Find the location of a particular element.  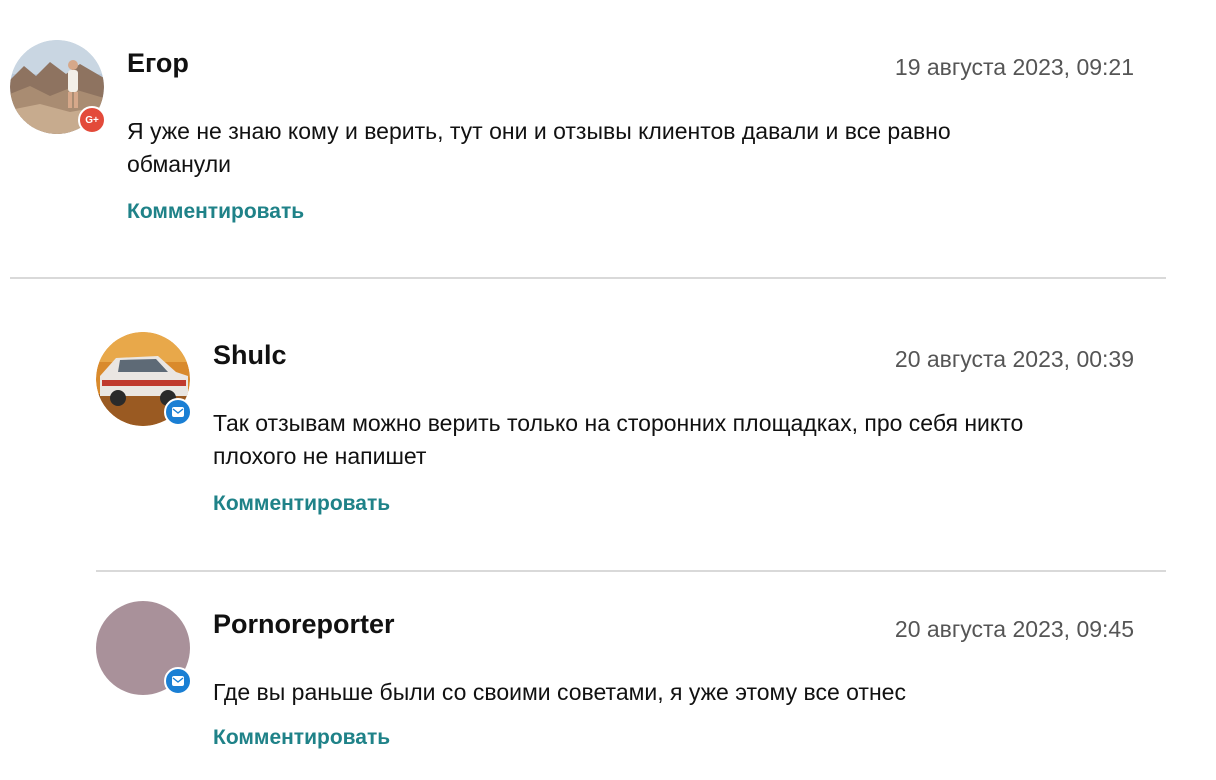

comment-date: 20 августа 2023, 09:45 is located at coordinates (1014, 629).